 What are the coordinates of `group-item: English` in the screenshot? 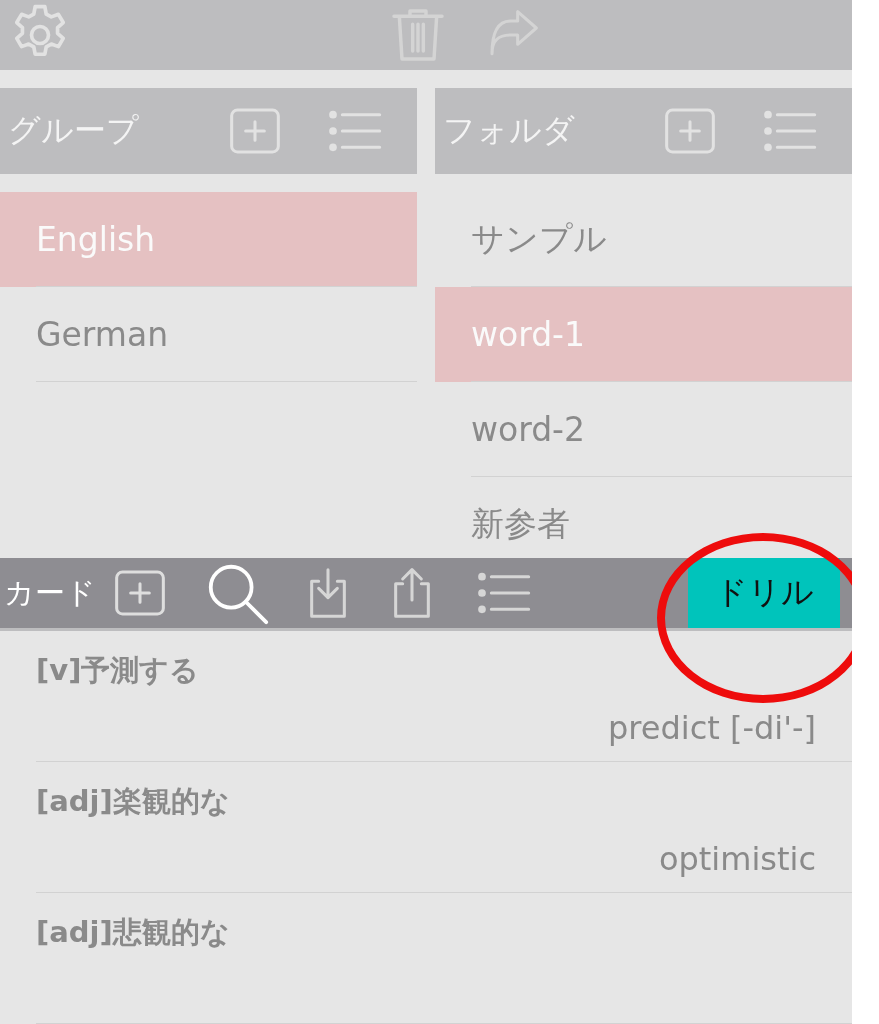 It's located at (208, 239).